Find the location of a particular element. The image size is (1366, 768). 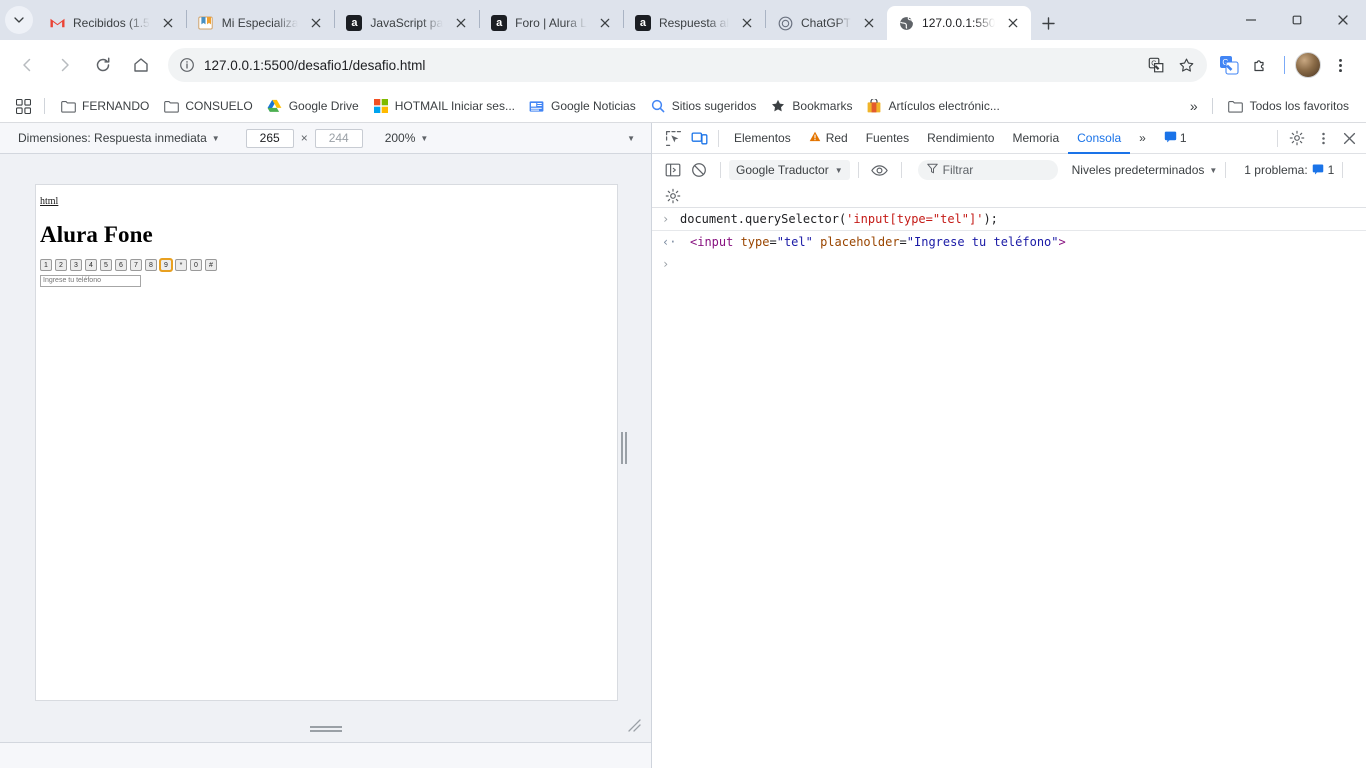

bookmark-item: Sitios sugeridos is located at coordinates (703, 106).